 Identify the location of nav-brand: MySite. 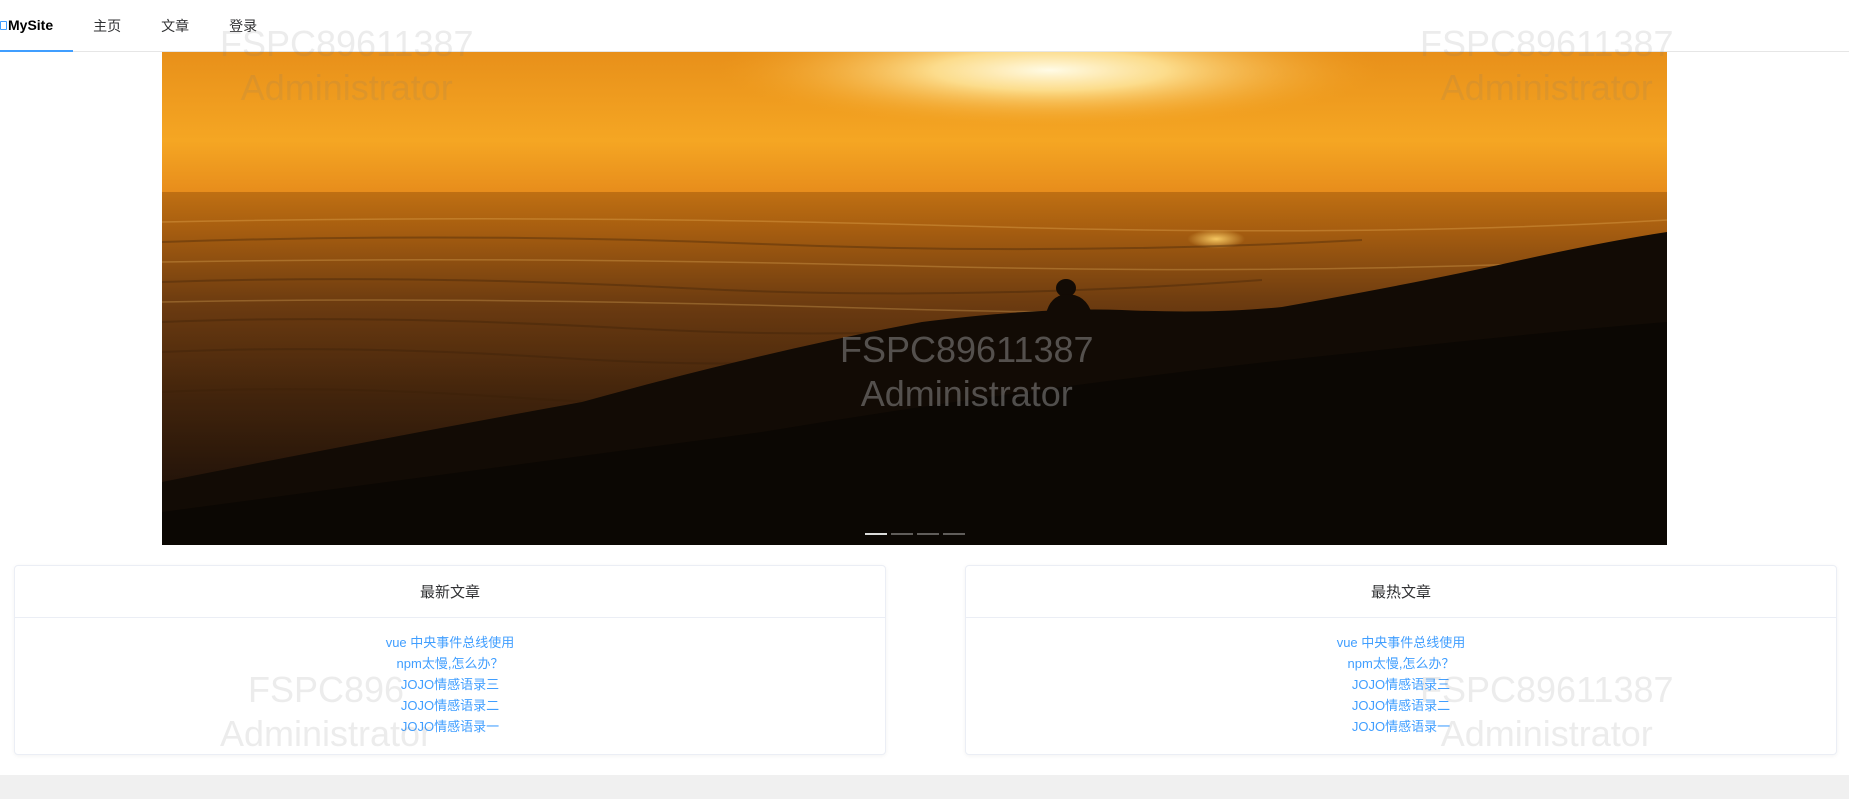
(37, 26).